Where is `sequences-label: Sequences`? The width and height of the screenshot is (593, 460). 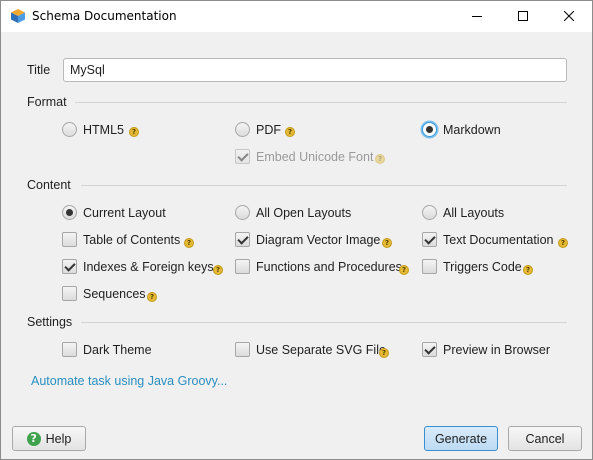
sequences-label: Sequences is located at coordinates (114, 294).